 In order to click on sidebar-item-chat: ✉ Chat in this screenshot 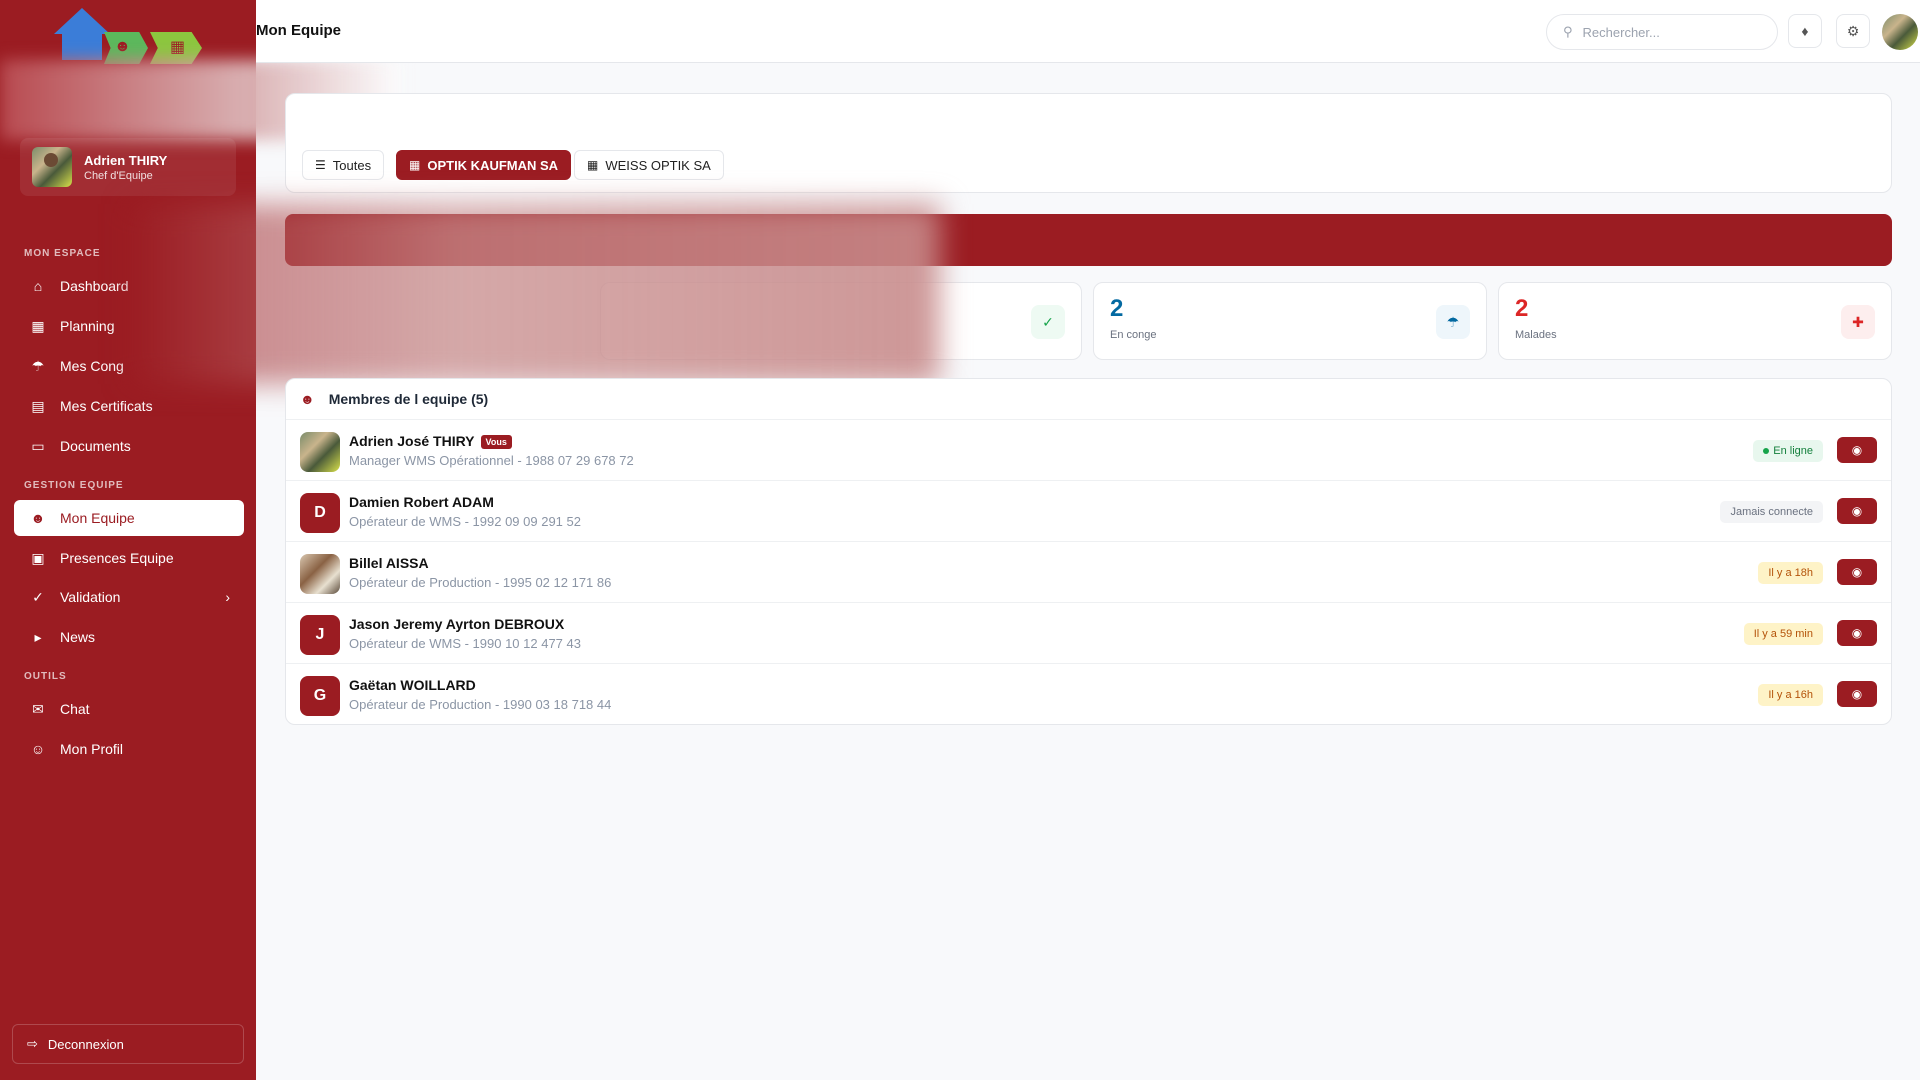, I will do `click(129, 709)`.